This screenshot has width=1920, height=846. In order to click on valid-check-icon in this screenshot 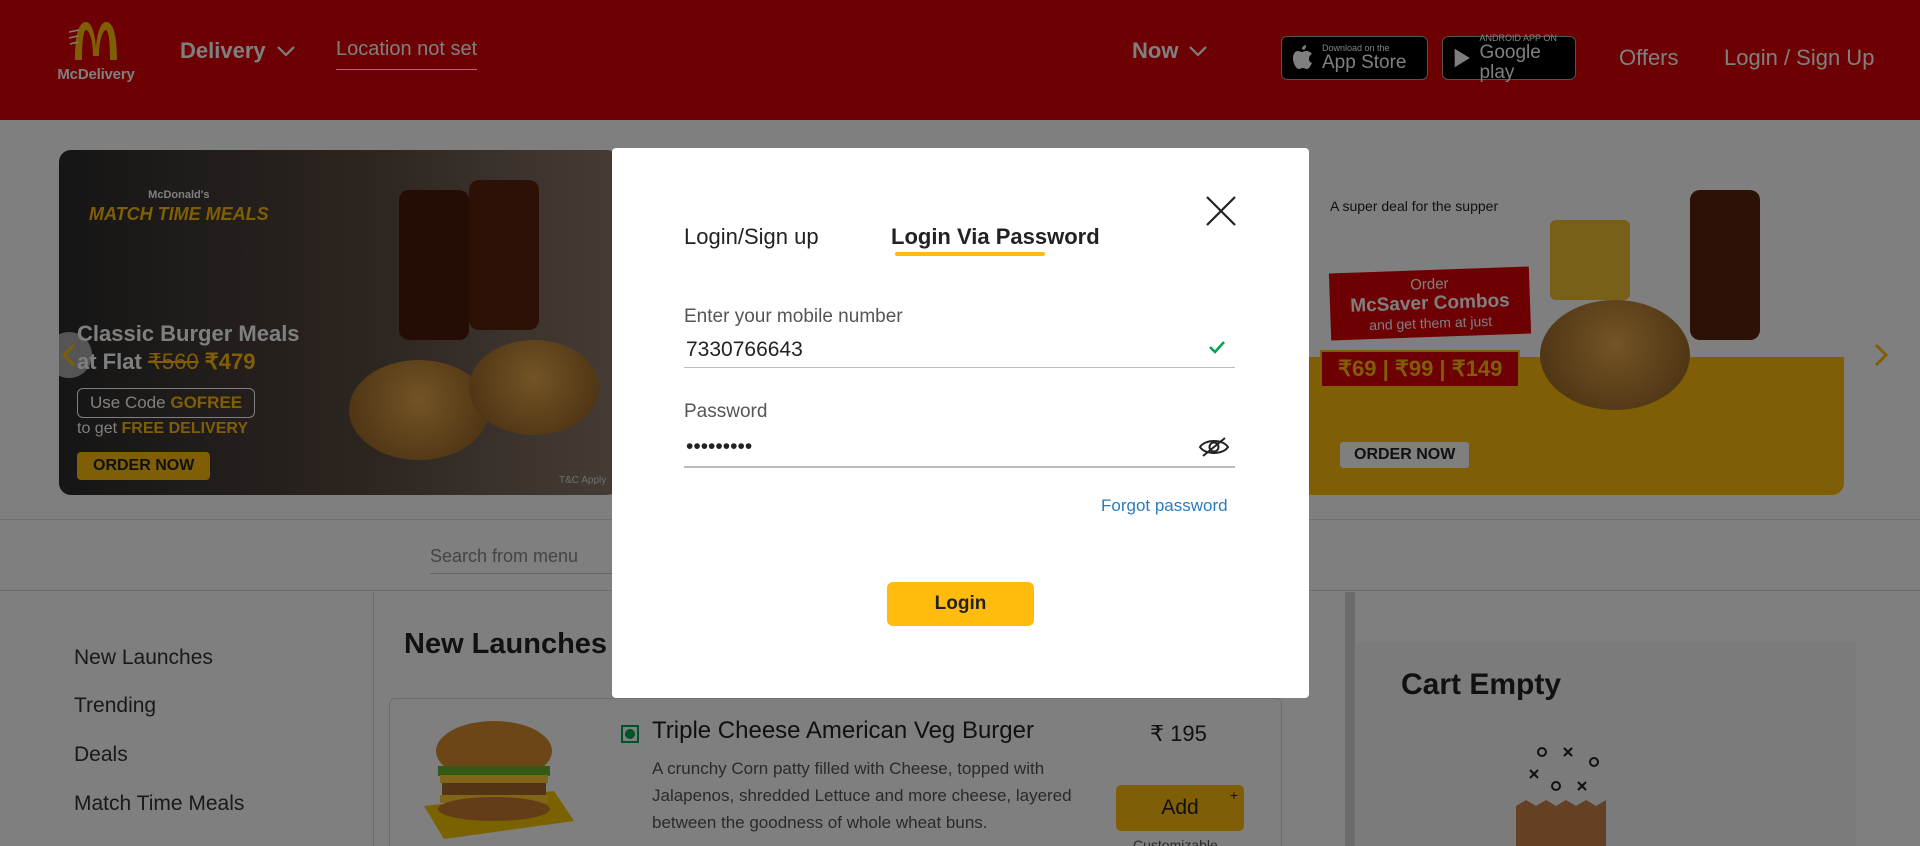, I will do `click(1217, 347)`.